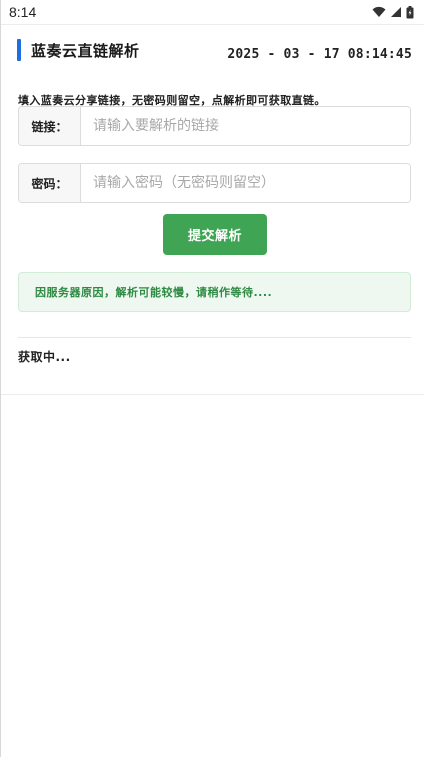 This screenshot has width=424, height=757. Describe the element at coordinates (379, 12) in the screenshot. I see `wifi-icon` at that location.